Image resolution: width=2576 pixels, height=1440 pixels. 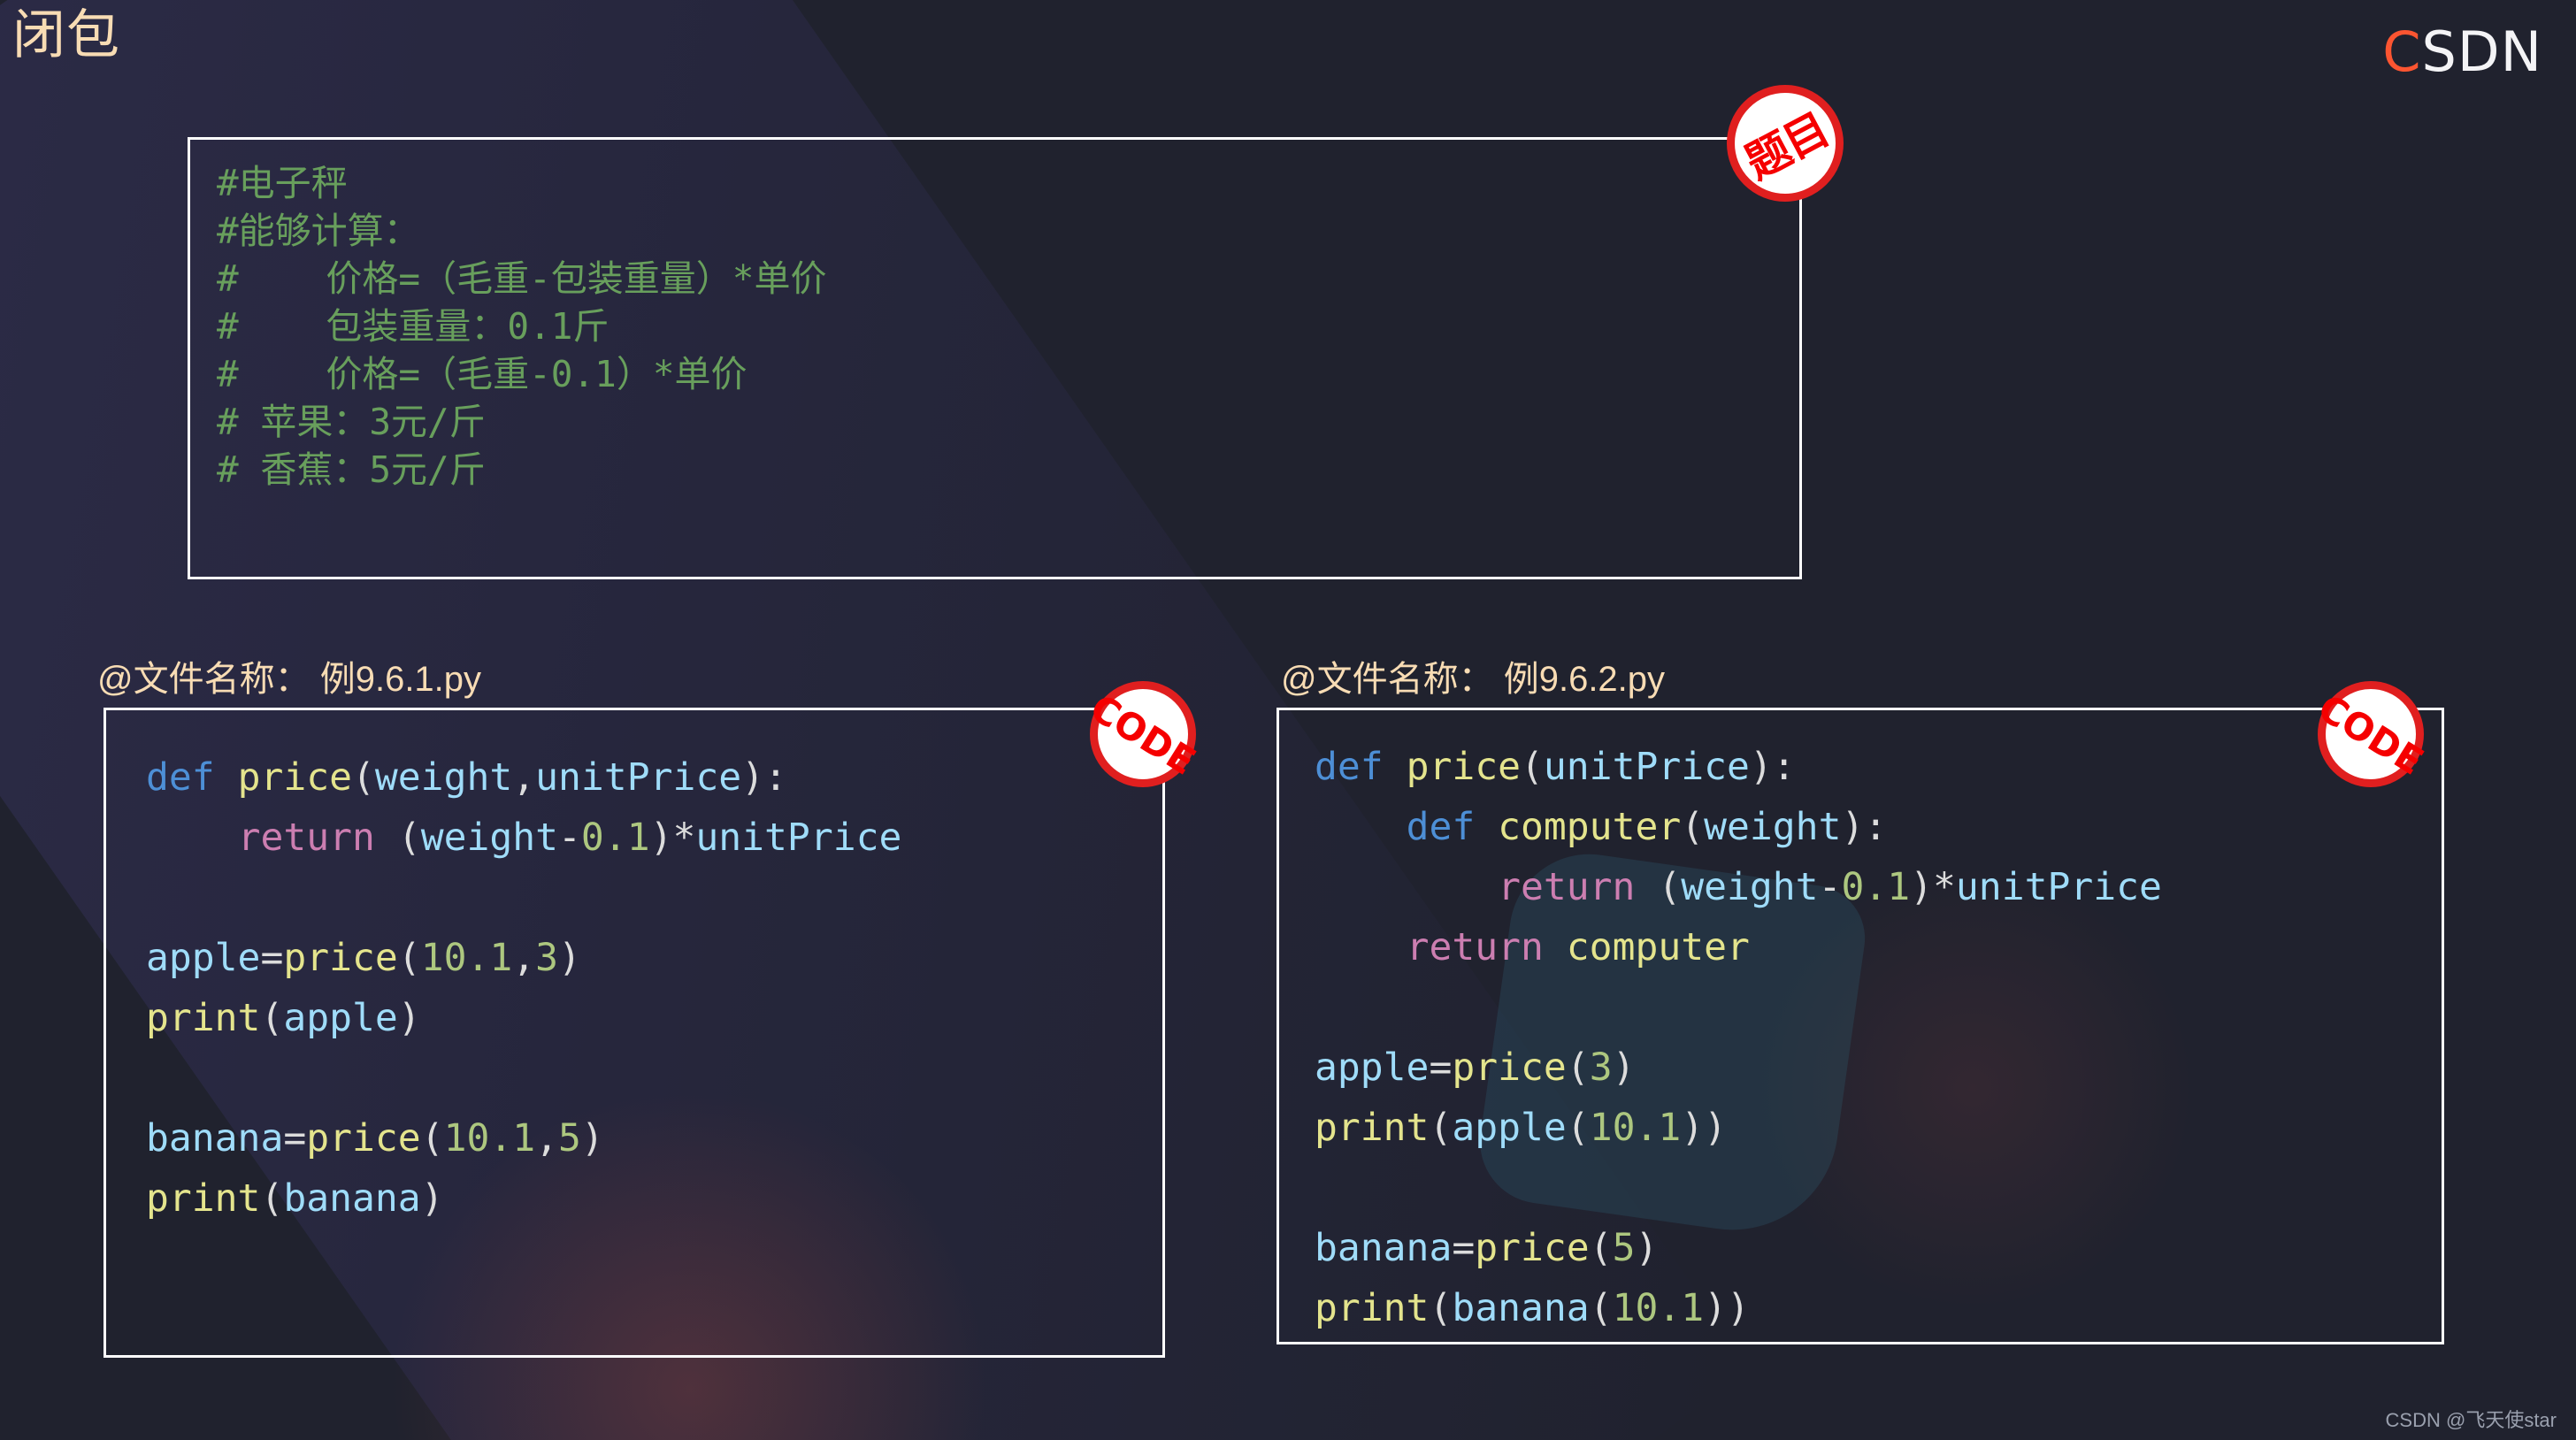 I want to click on code-line: banana=price(5), so click(x=1878, y=1248).